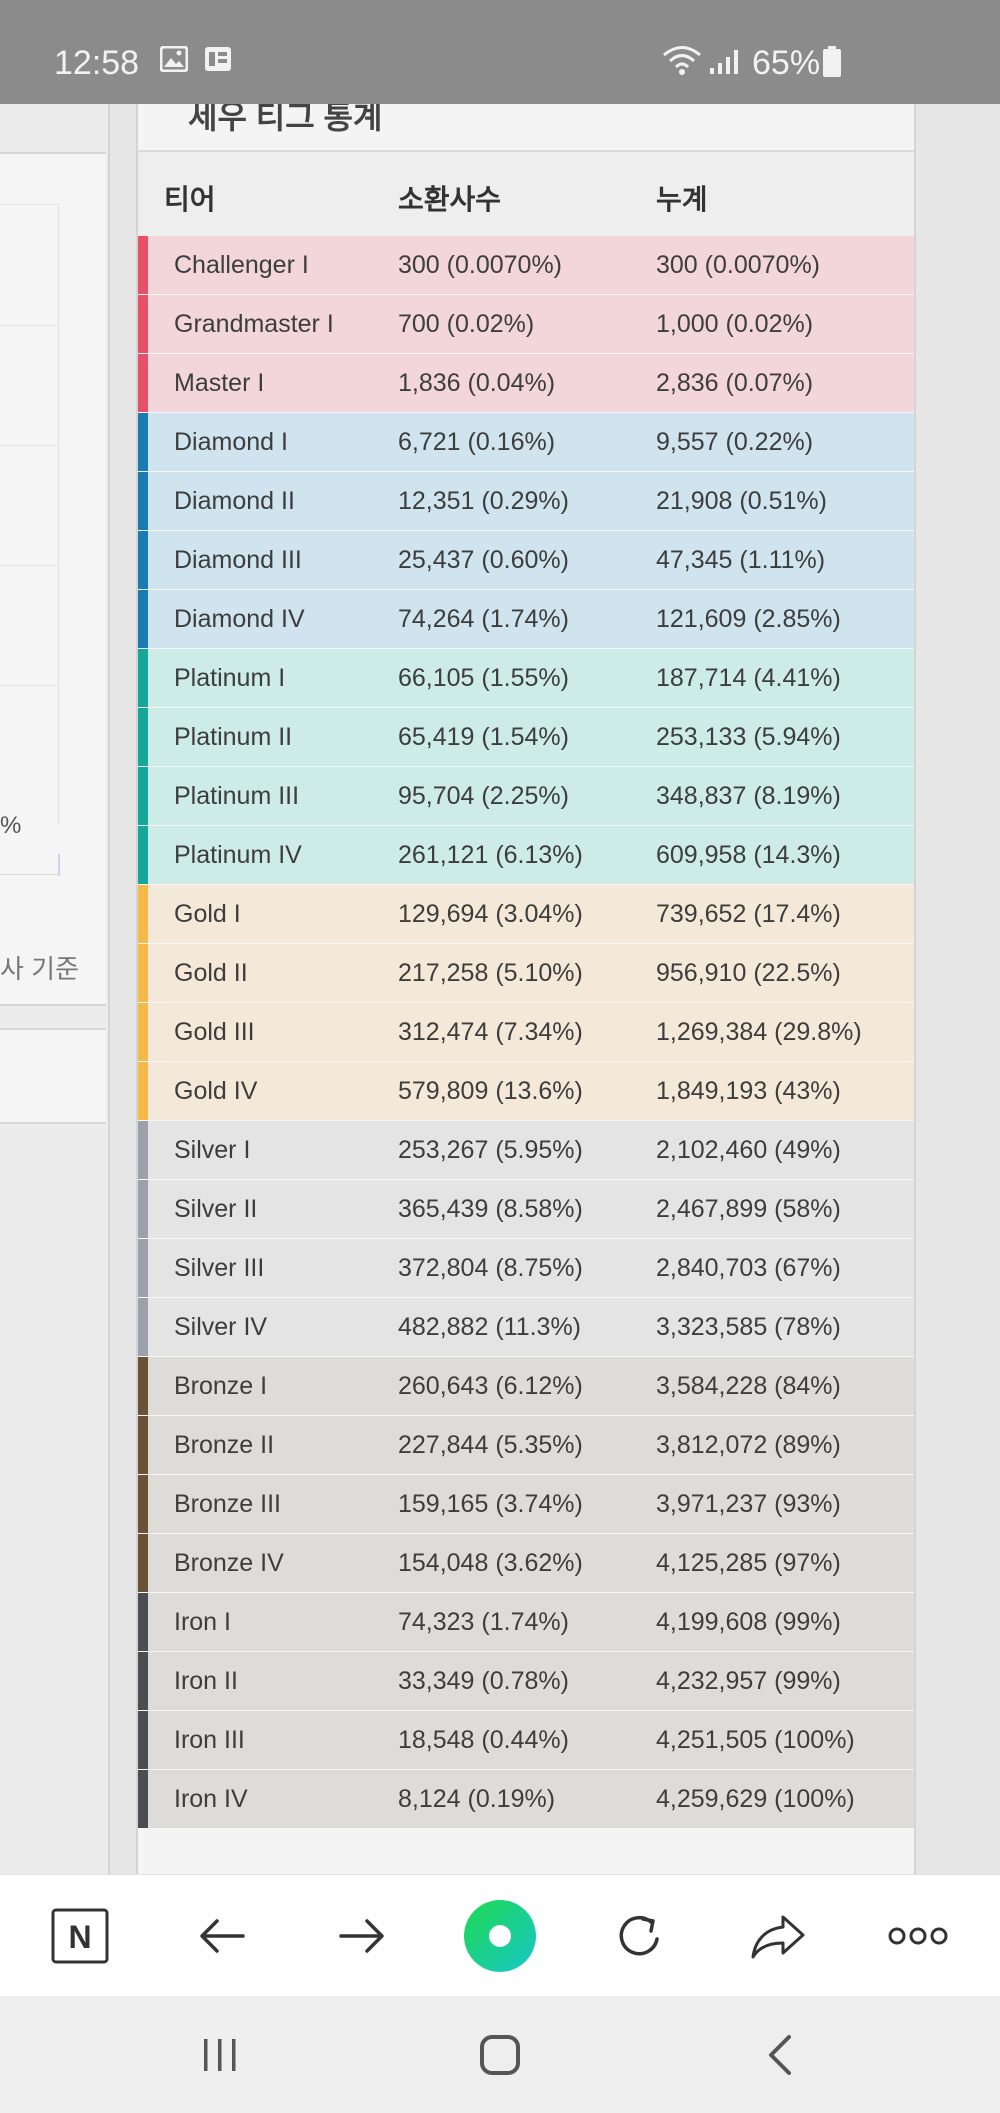 This screenshot has width=1000, height=2113. I want to click on home-button, so click(500, 2054).